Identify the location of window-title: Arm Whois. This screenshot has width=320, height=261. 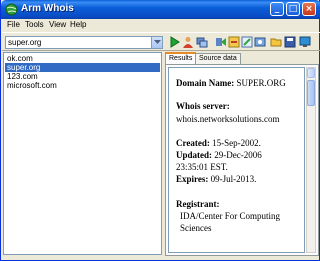
(47, 8).